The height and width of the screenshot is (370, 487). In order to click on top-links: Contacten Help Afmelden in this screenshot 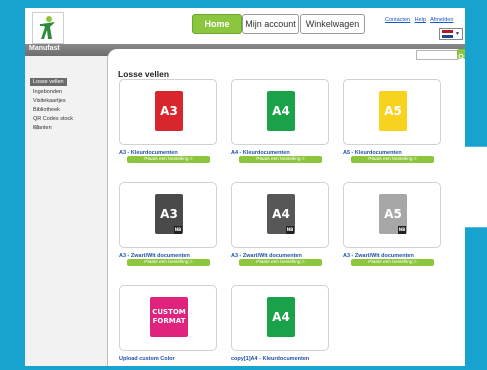, I will do `click(420, 20)`.